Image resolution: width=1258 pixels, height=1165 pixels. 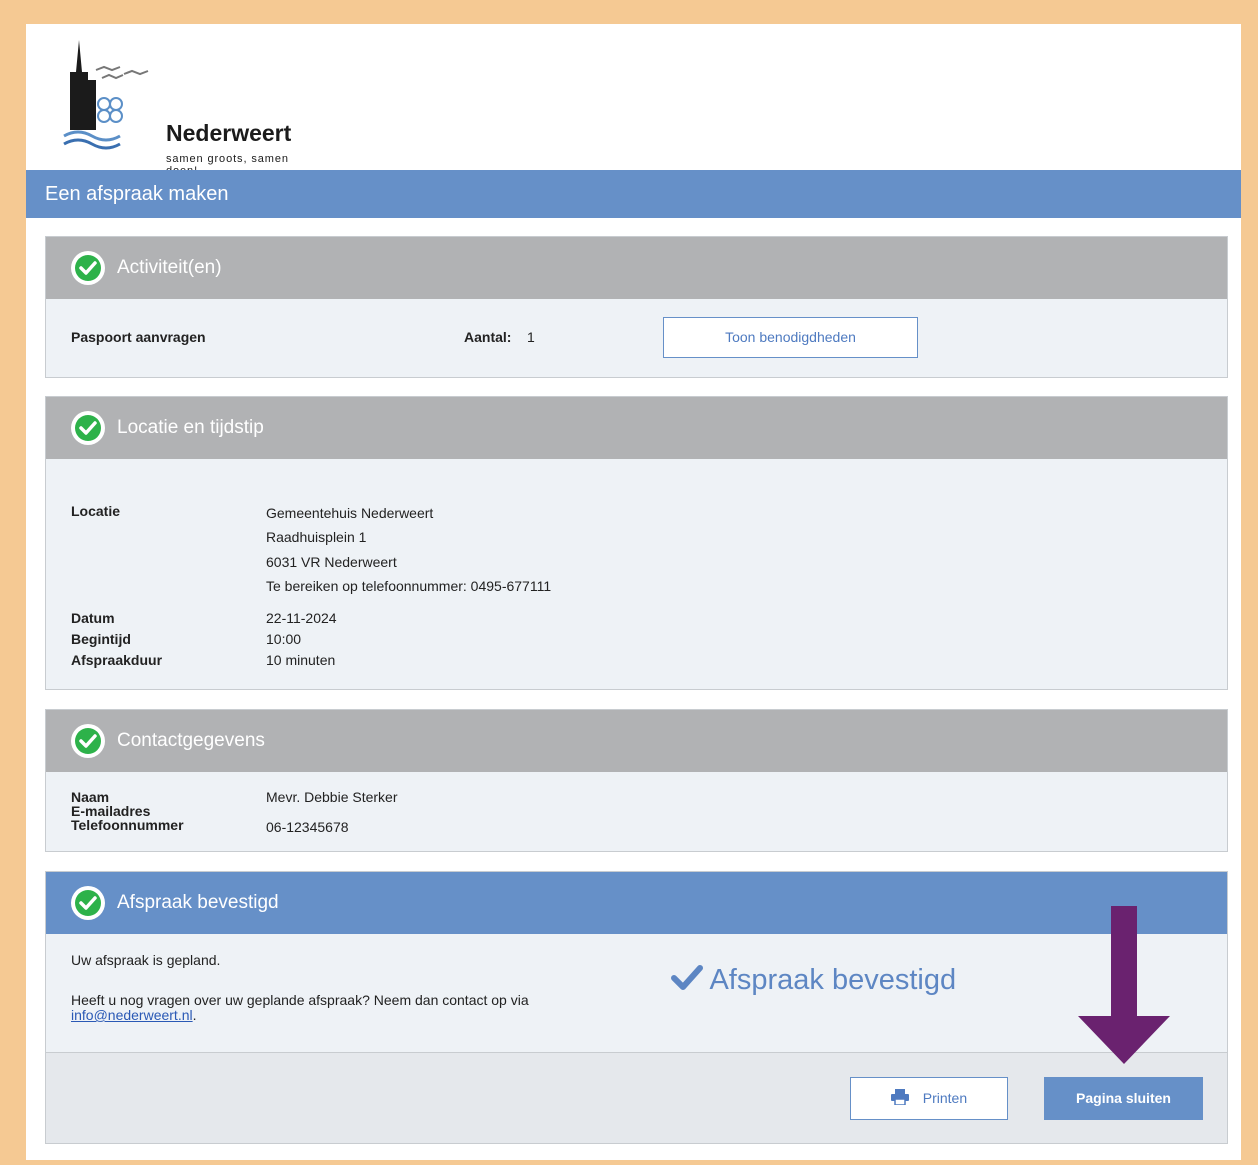 What do you see at coordinates (488, 337) in the screenshot?
I see `count-label: Aantal:` at bounding box center [488, 337].